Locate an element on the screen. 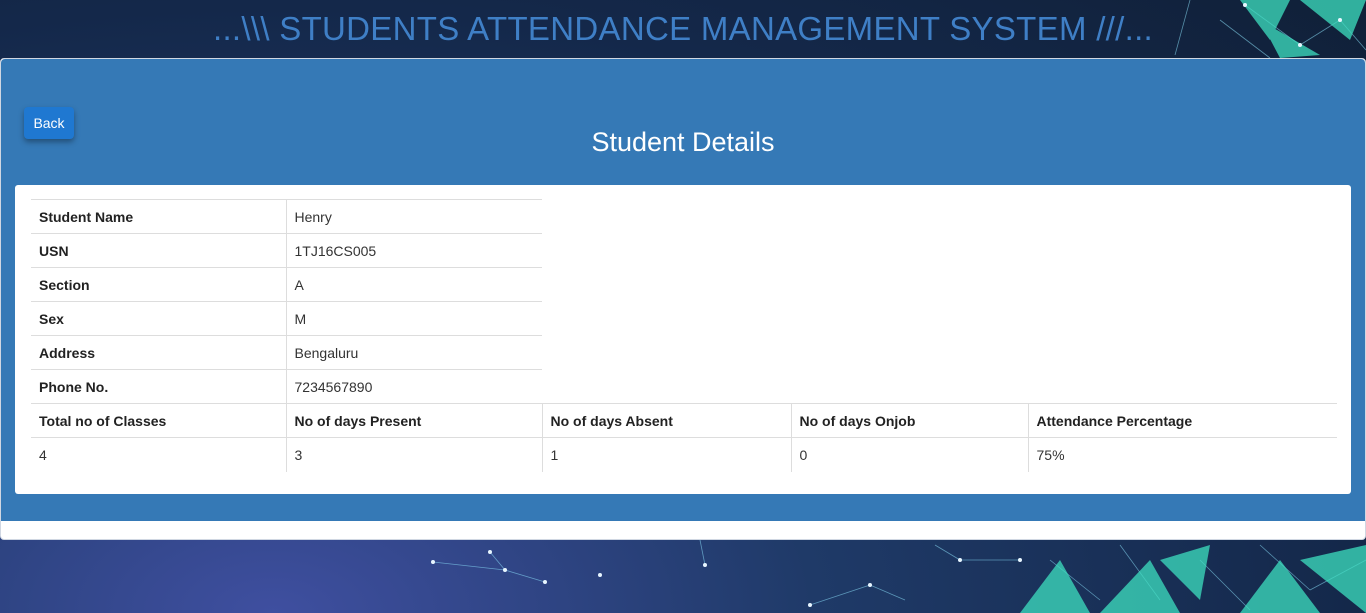 This screenshot has width=1366, height=613. name-value: Henry is located at coordinates (413, 216).